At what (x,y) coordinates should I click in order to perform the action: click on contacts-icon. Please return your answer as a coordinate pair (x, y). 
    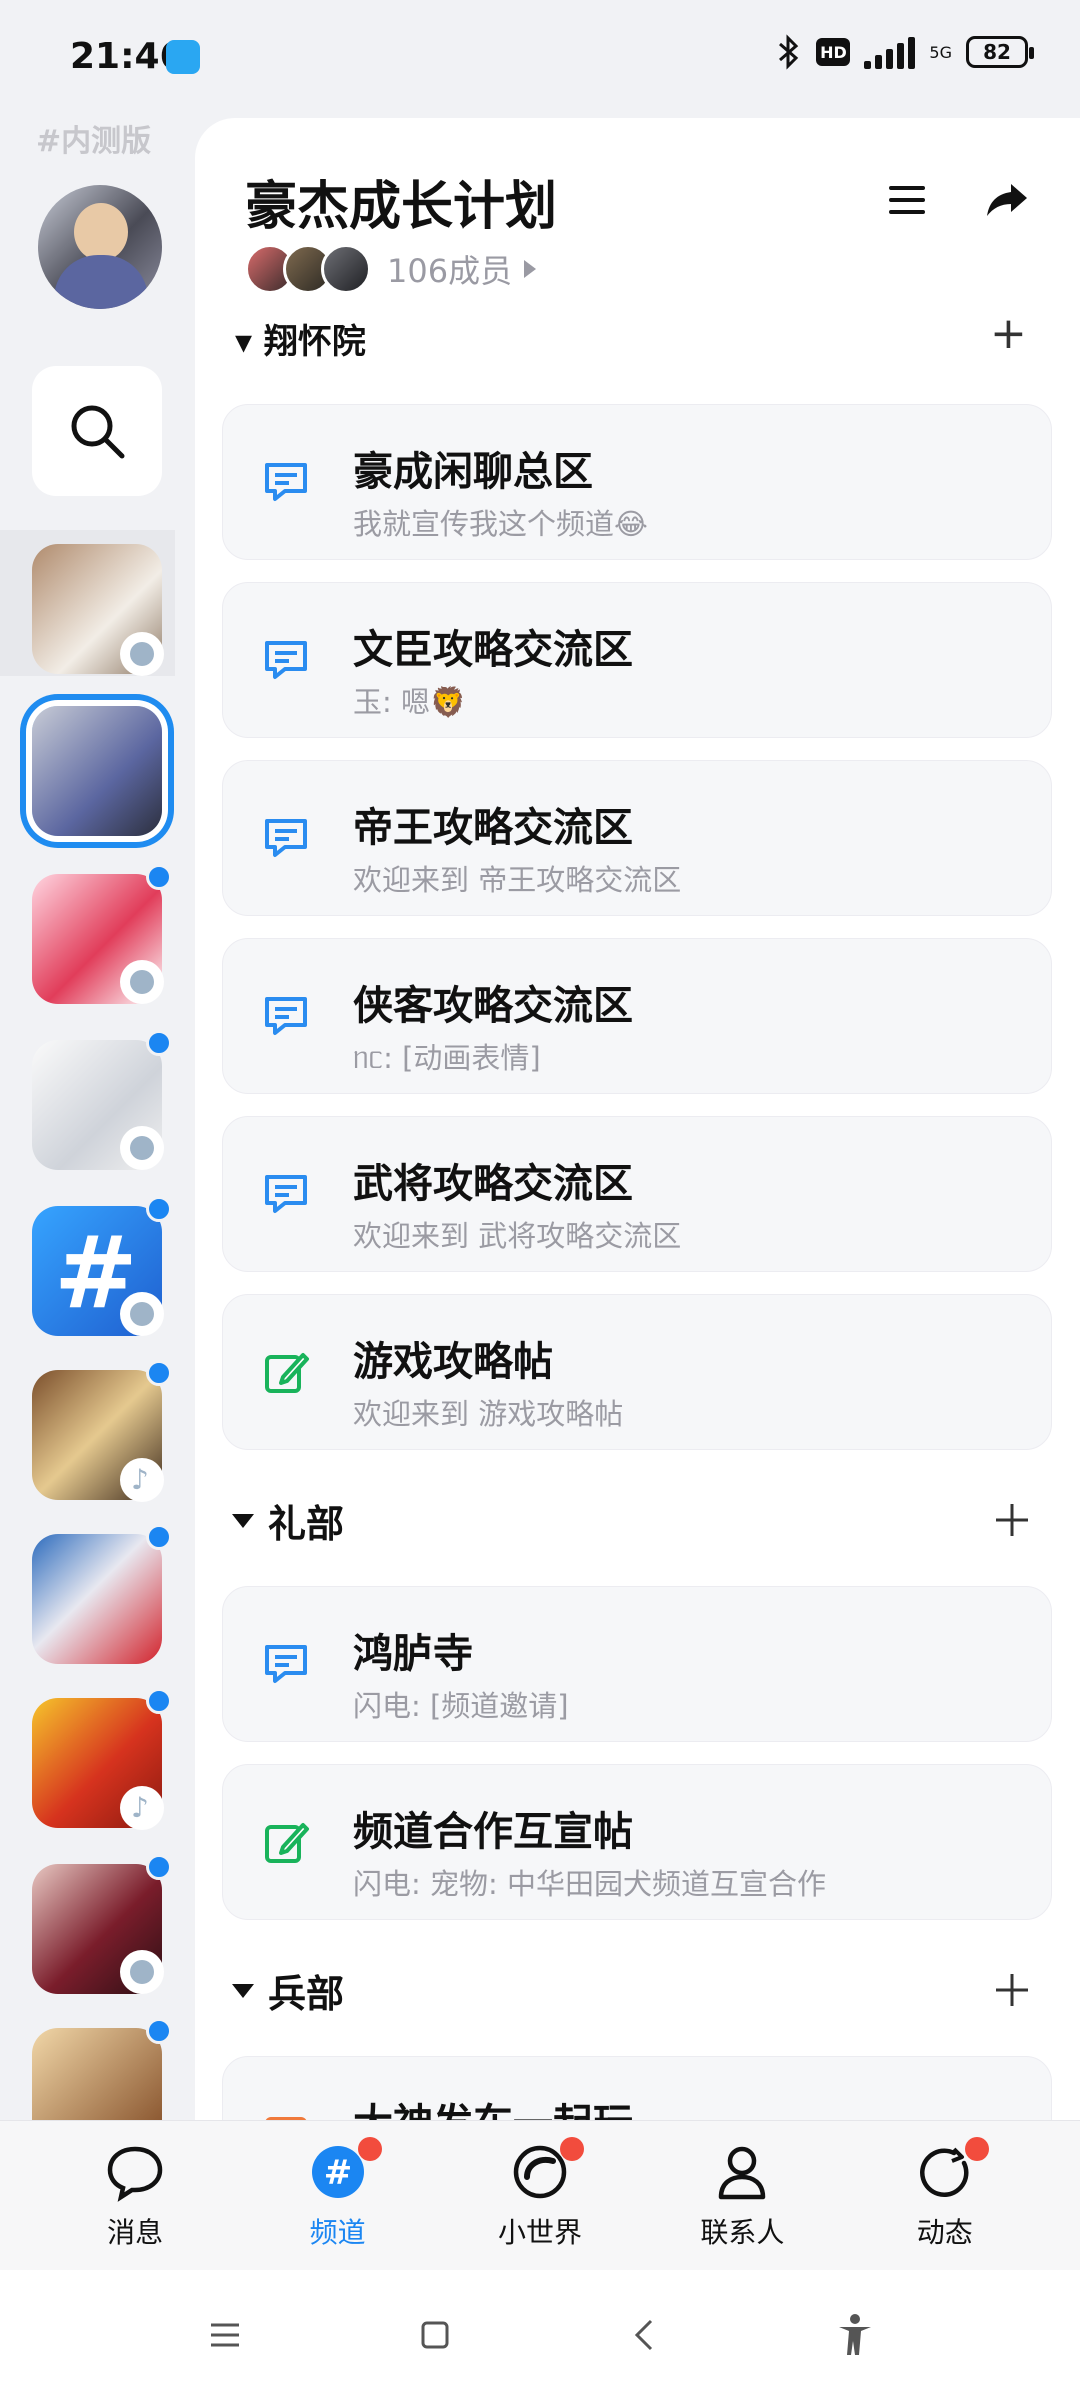
    Looking at the image, I should click on (742, 2172).